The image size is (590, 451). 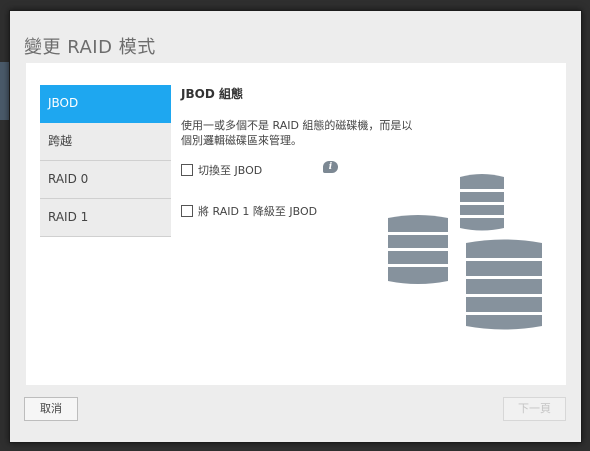 I want to click on next-button: 下一頁, so click(x=534, y=409).